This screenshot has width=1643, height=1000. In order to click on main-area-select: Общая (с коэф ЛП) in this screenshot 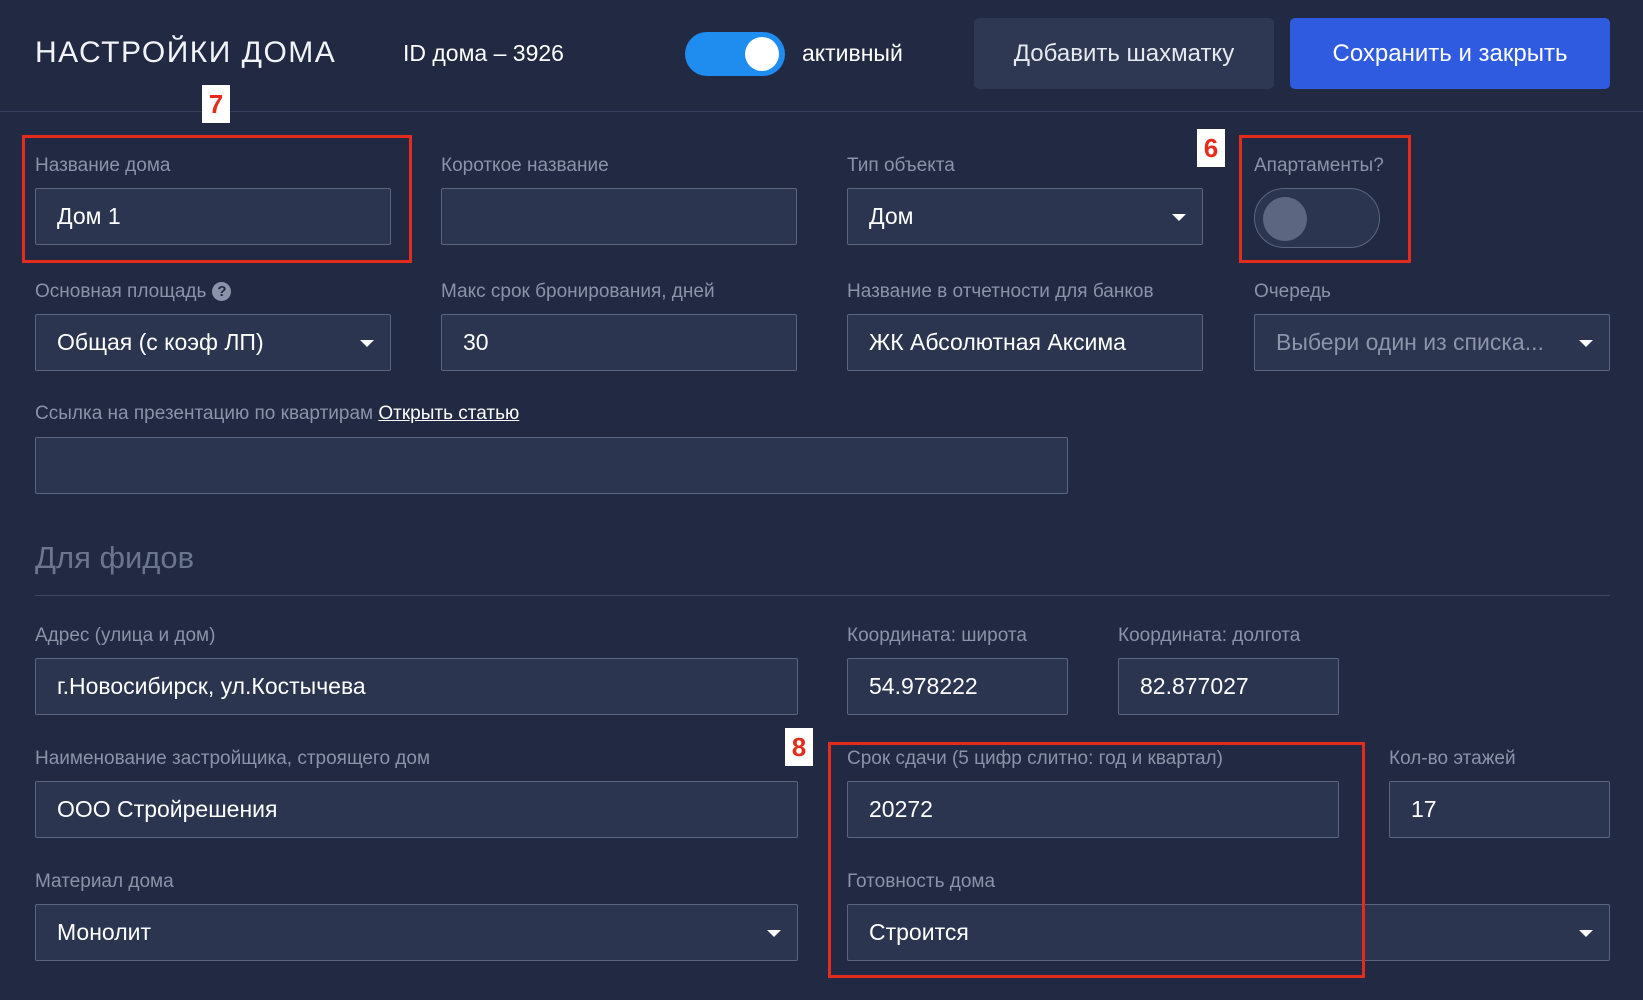, I will do `click(213, 342)`.